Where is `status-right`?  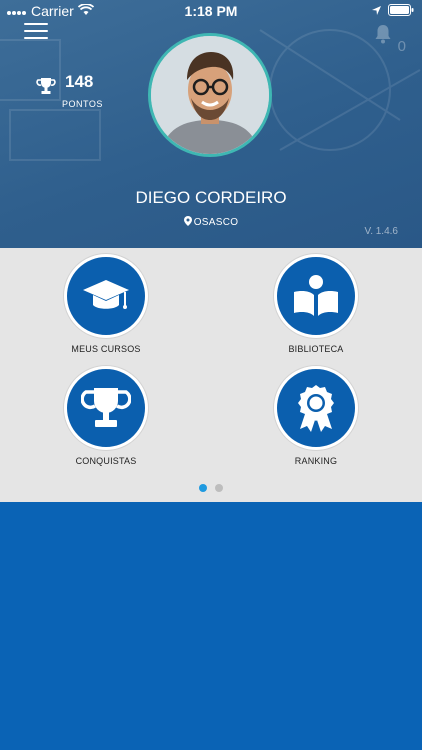
status-right is located at coordinates (392, 11).